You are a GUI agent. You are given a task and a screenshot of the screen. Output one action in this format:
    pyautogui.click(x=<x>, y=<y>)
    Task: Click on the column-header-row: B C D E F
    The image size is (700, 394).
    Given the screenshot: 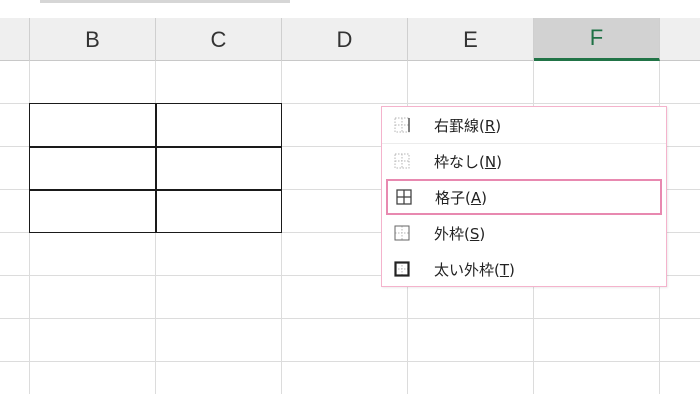 What is the action you would take?
    pyautogui.click(x=350, y=39)
    